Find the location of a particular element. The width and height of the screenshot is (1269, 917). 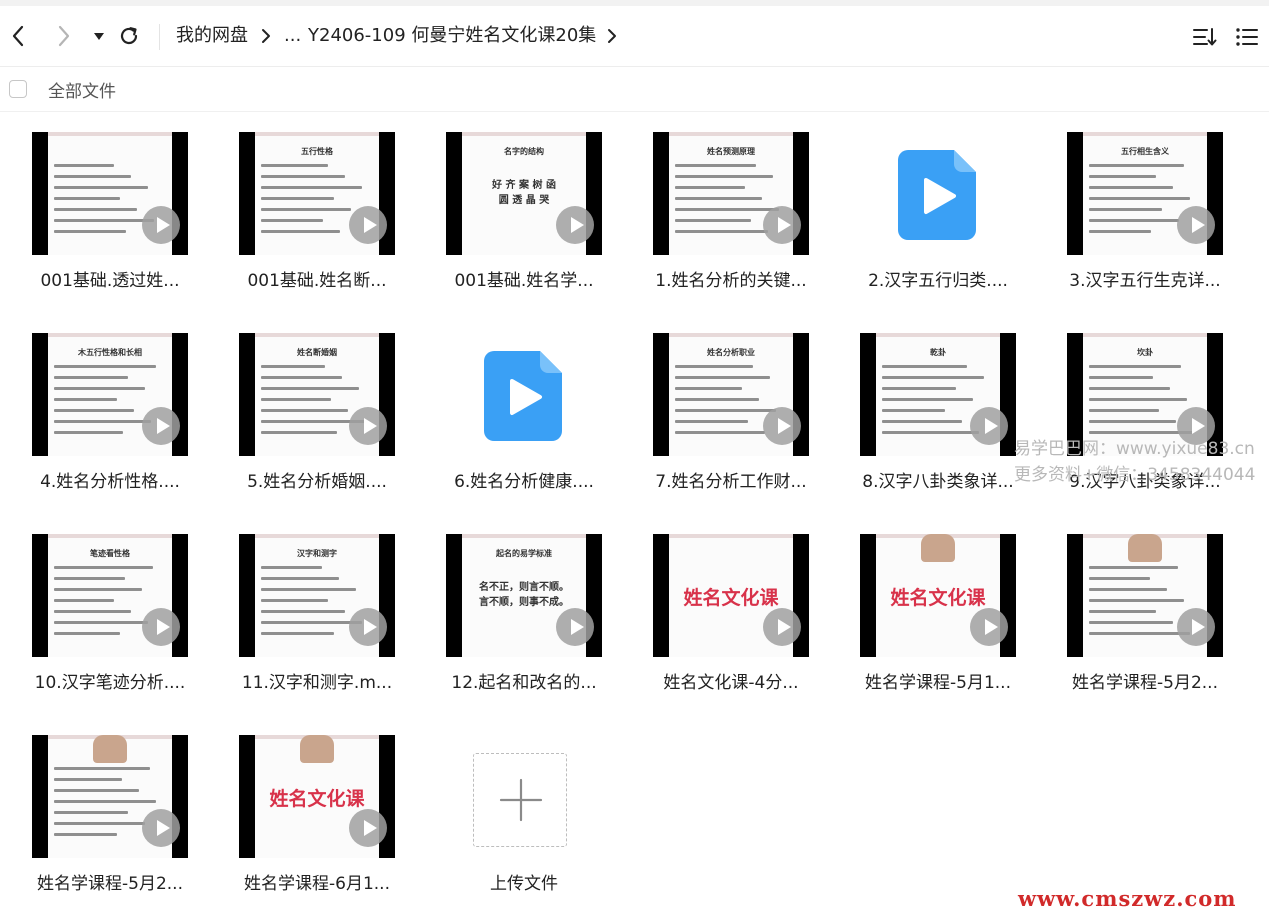

sort-icon is located at coordinates (1205, 37).